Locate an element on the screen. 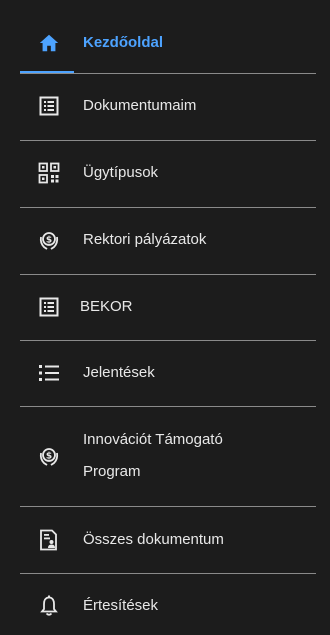  nav-item-osszes-dokumentum: Összes dokumentum is located at coordinates (168, 540).